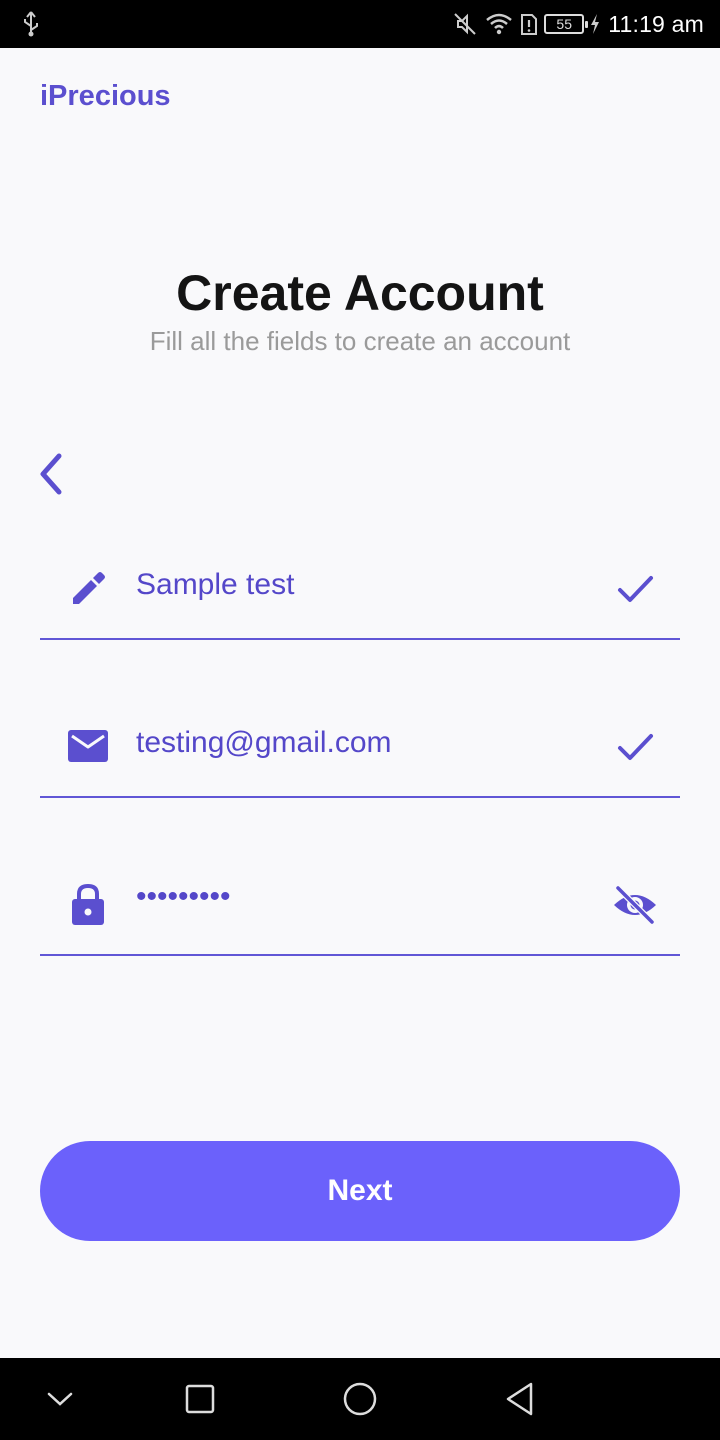  Describe the element at coordinates (499, 24) in the screenshot. I see `wifi-icon` at that location.